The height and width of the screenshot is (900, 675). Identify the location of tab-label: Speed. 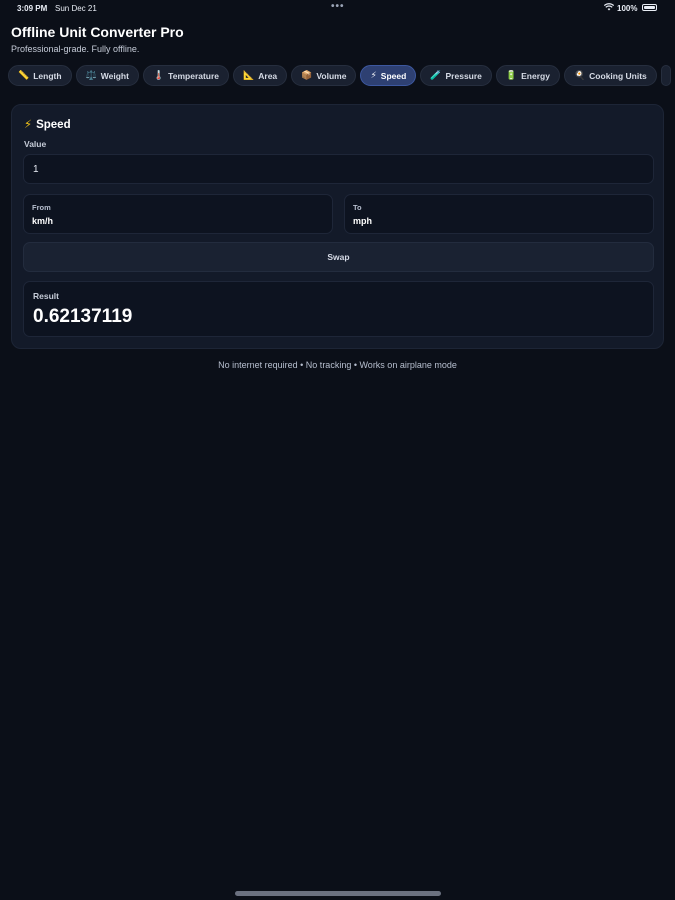
(393, 75).